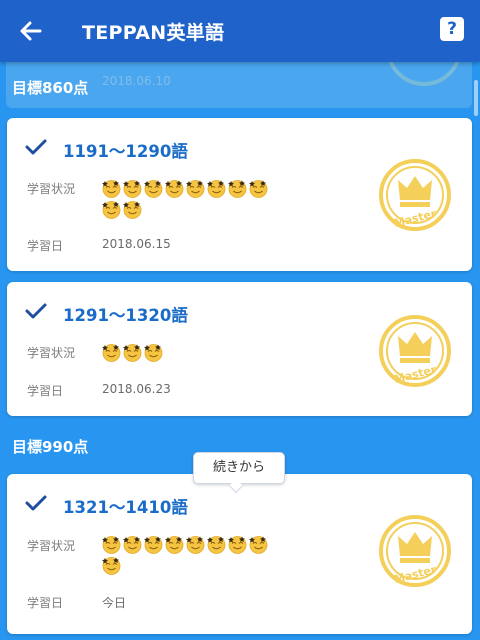  I want to click on app-title: TEPPAN英単語, so click(153, 33).